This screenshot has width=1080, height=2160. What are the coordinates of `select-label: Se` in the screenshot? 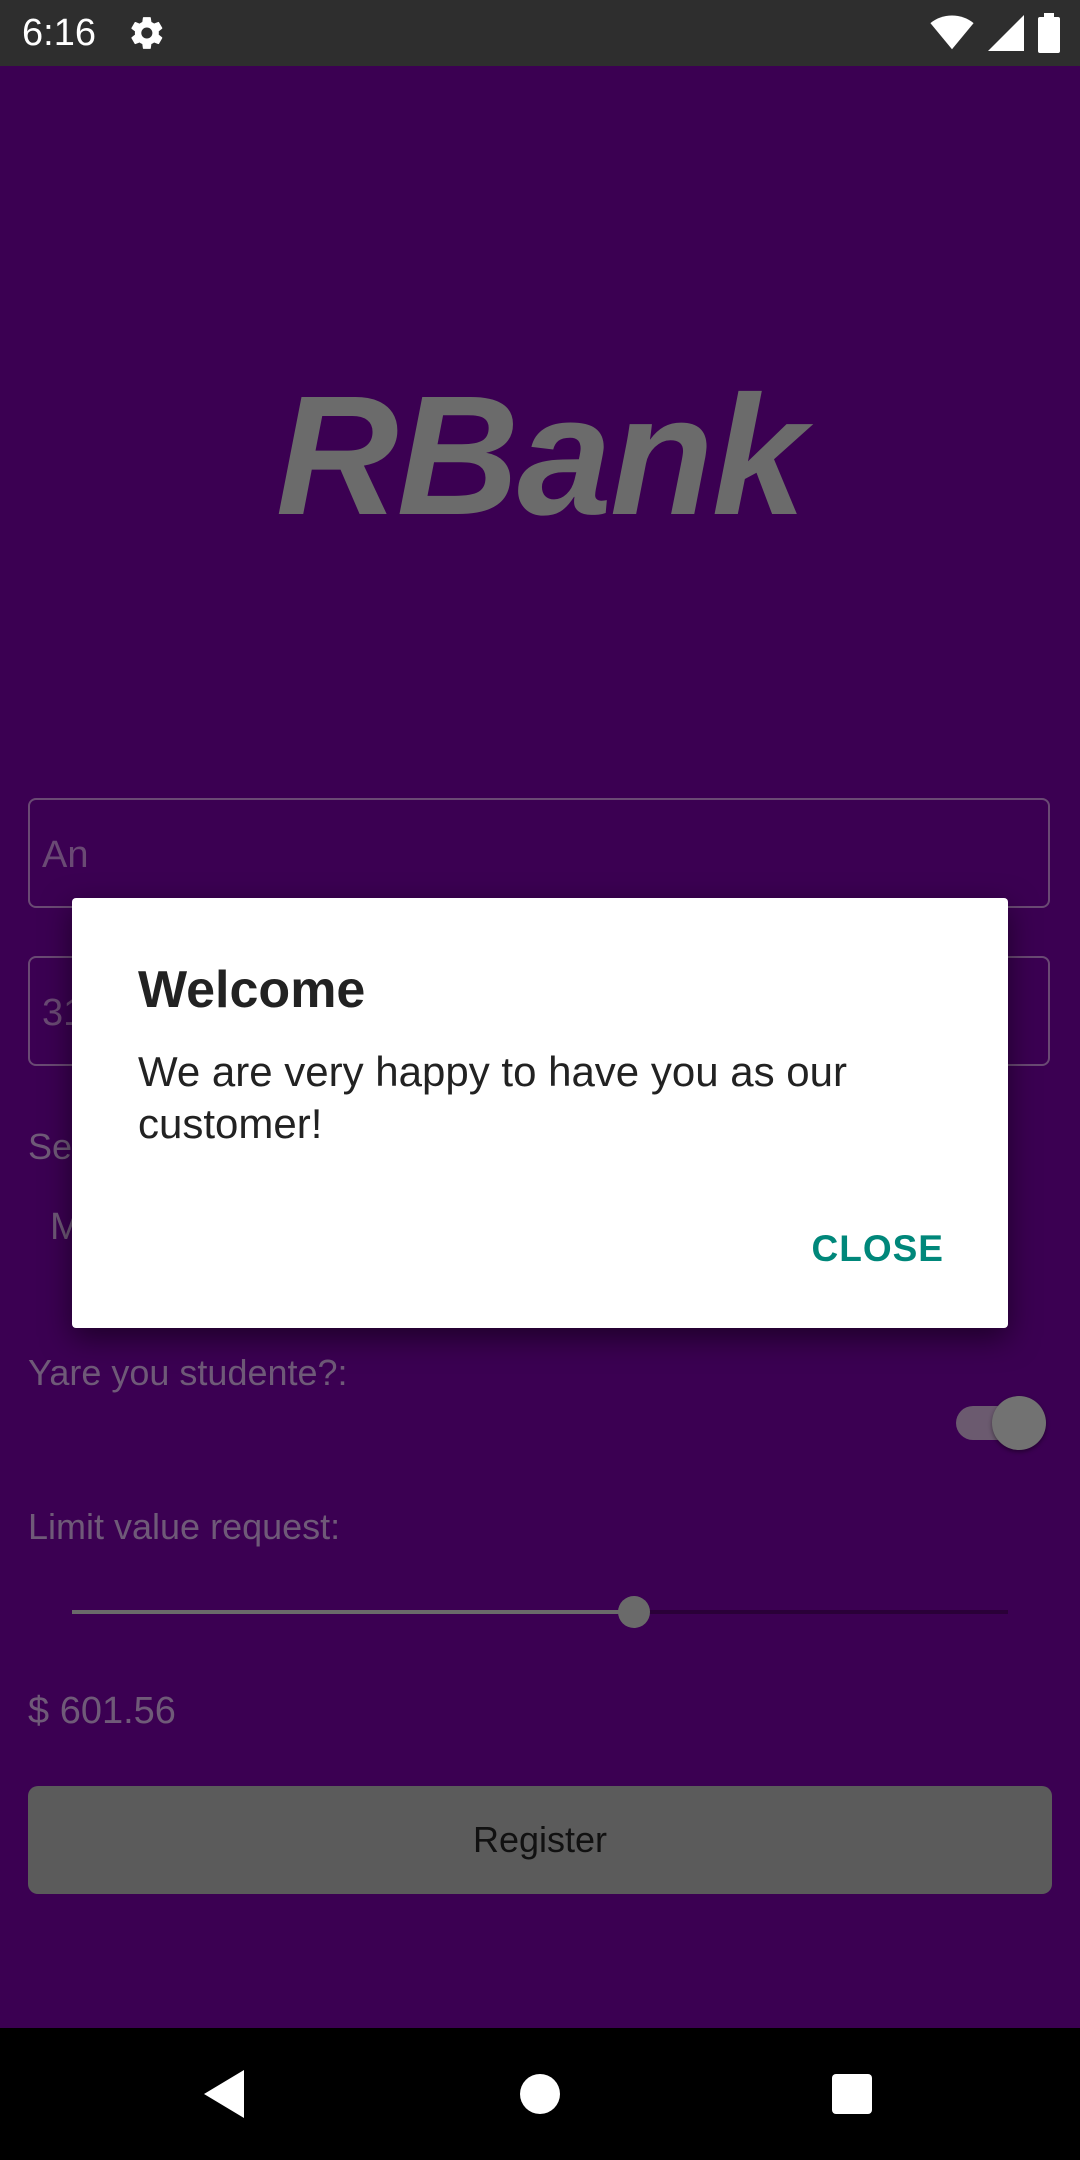 It's located at (50, 1146).